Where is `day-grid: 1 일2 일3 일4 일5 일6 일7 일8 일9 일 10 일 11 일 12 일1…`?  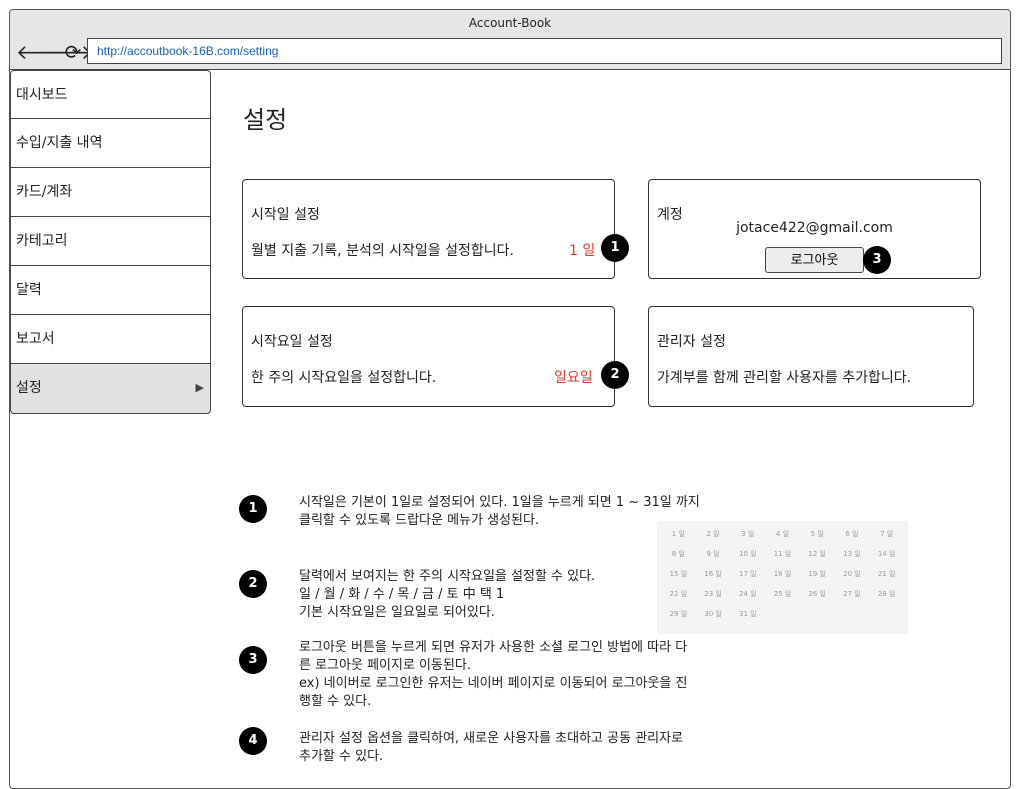 day-grid: 1 일2 일3 일4 일5 일6 일7 일8 일9 일 10 일 11 일 12 일1… is located at coordinates (782, 574).